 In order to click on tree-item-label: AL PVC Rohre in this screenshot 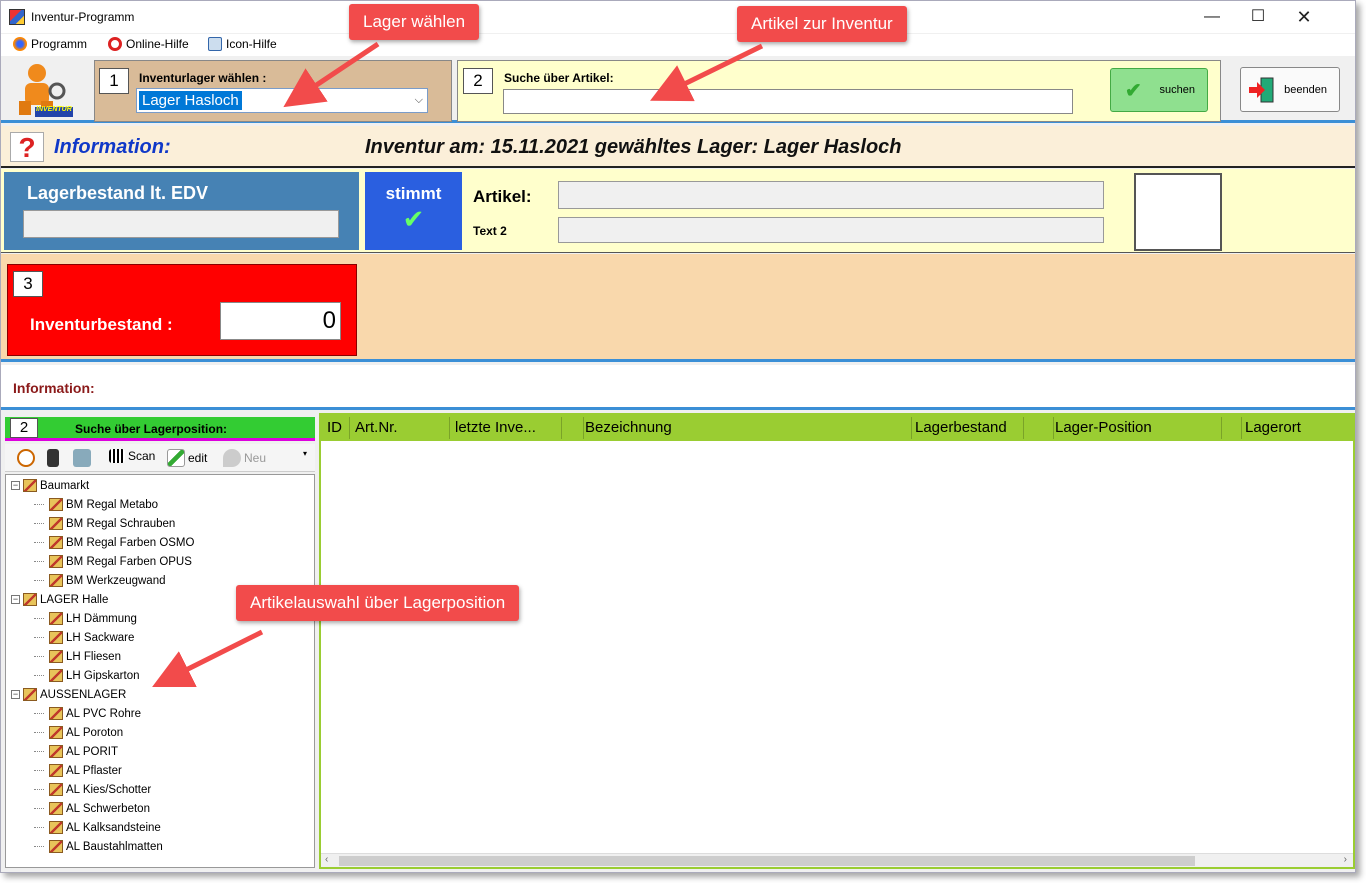, I will do `click(103, 713)`.